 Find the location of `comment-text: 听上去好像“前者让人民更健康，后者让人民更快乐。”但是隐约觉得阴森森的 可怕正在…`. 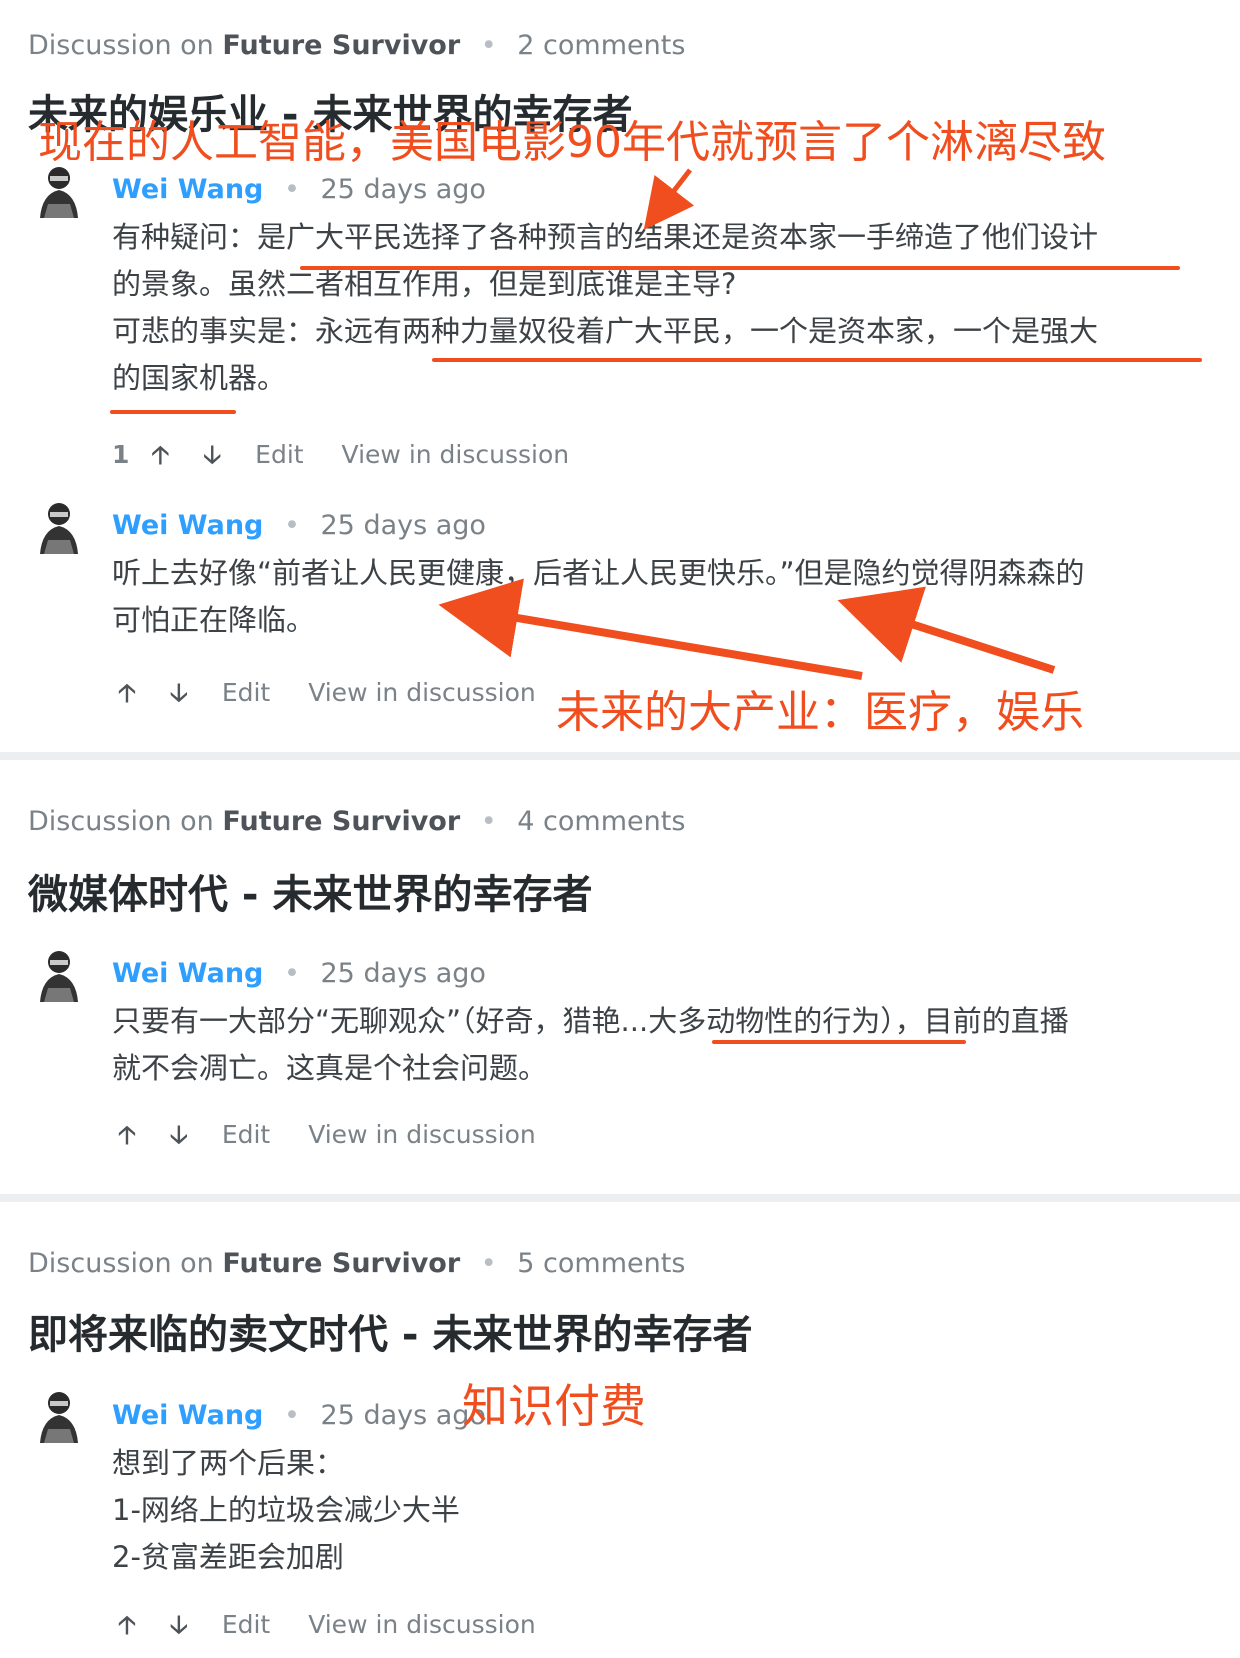

comment-text: 听上去好像“前者让人民更健康，后者让人民更快乐。”但是隐约觉得阴森森的 可怕正在… is located at coordinates (598, 597).